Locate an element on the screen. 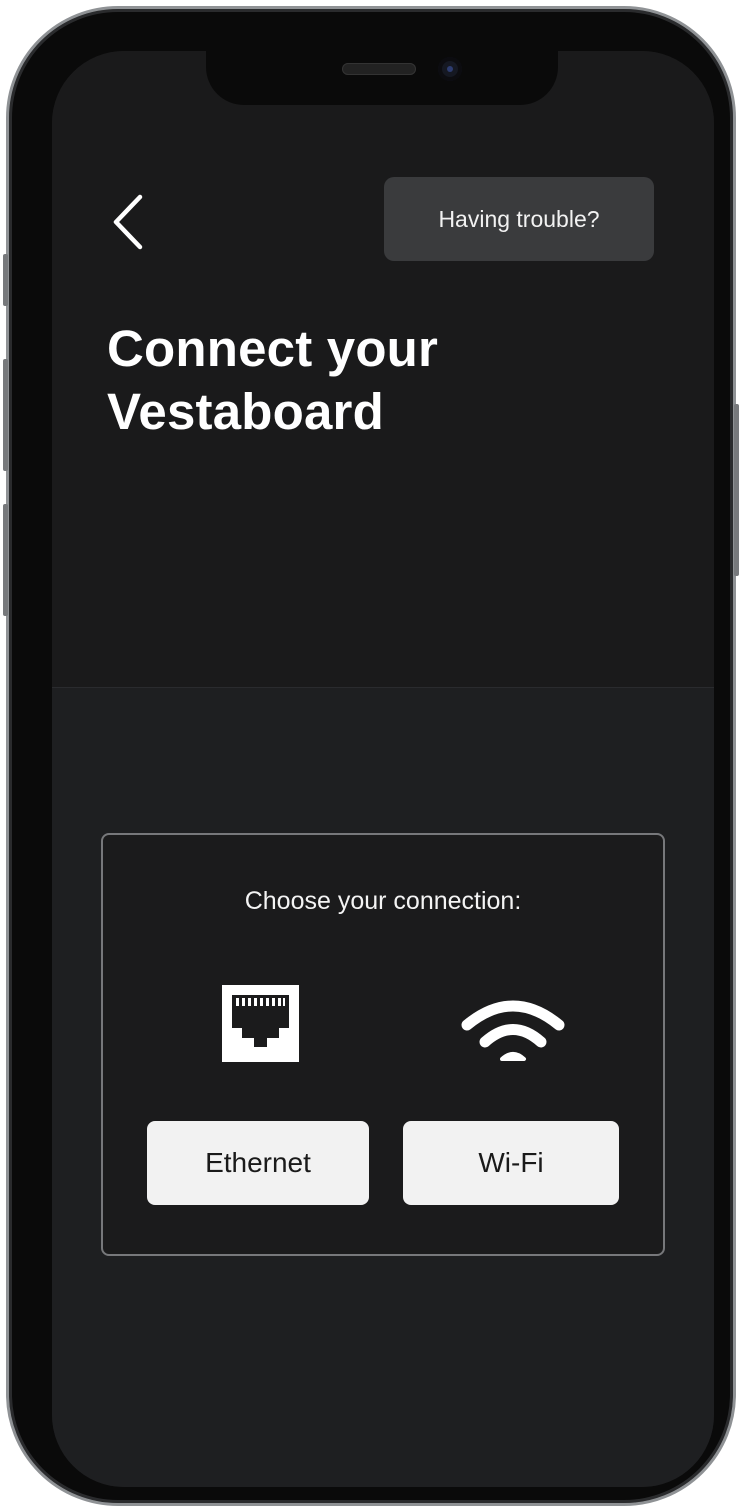 The width and height of the screenshot is (742, 1512). volume-up-button is located at coordinates (5, 415).